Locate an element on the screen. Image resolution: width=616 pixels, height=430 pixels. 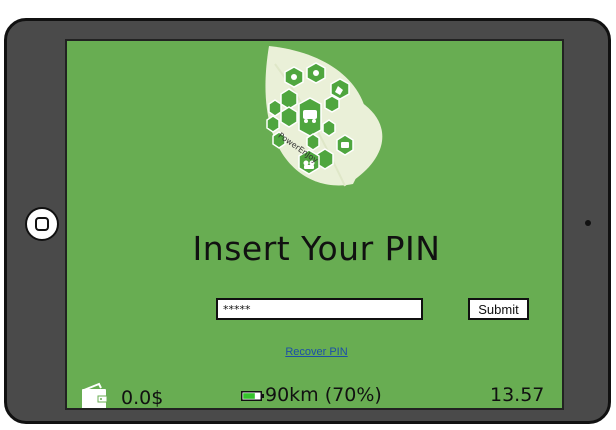
submit-button: Submit is located at coordinates (498, 309).